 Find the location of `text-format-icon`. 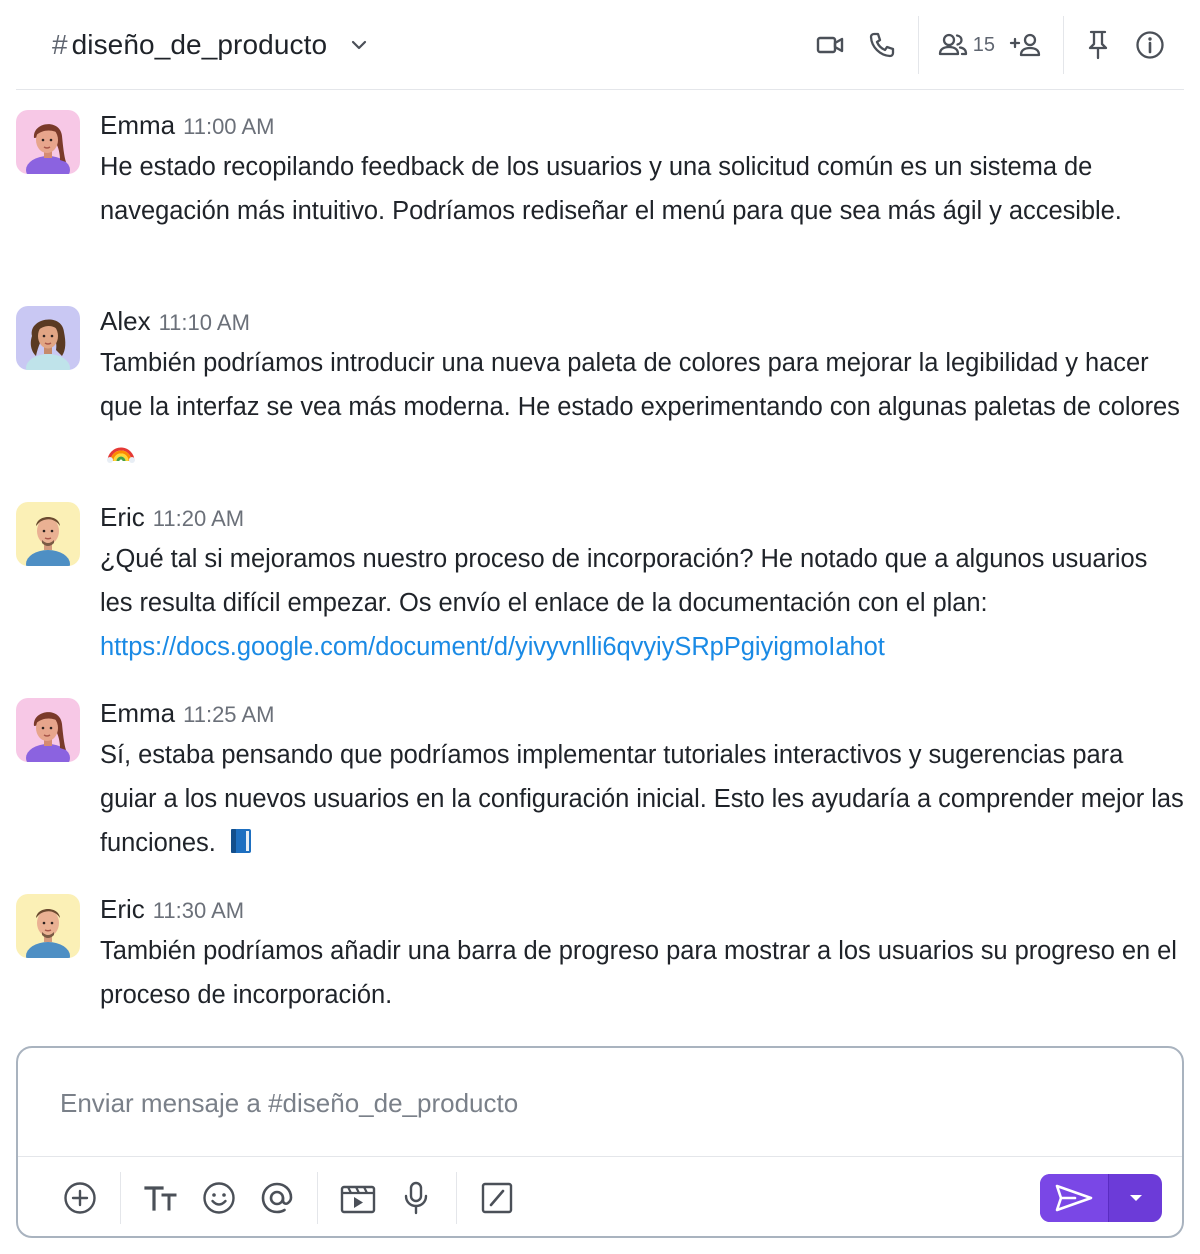

text-format-icon is located at coordinates (161, 1198).